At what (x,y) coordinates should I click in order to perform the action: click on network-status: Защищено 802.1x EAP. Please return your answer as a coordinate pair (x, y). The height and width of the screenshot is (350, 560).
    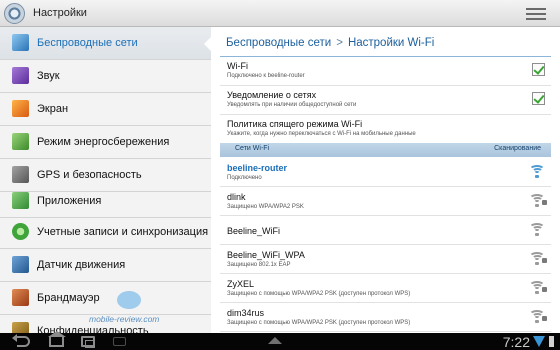
    Looking at the image, I should click on (259, 265).